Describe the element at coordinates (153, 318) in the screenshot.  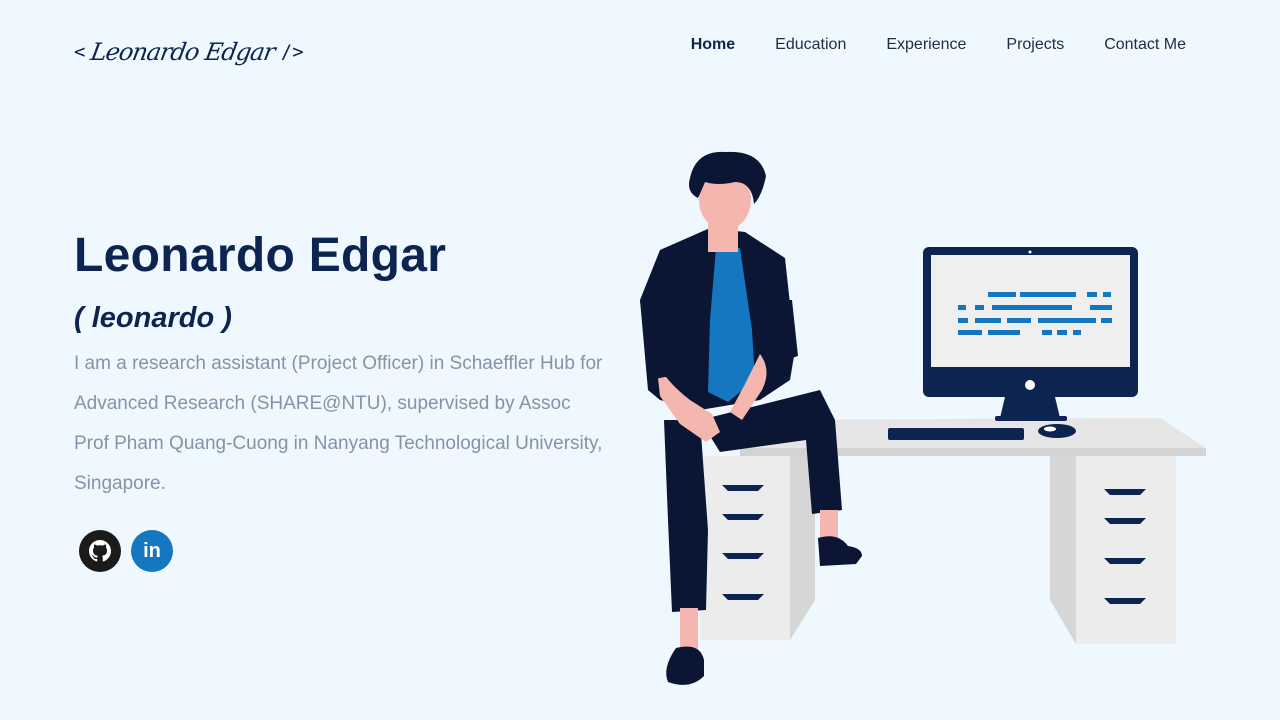
I see `hero-nickname: ( leonardo )` at that location.